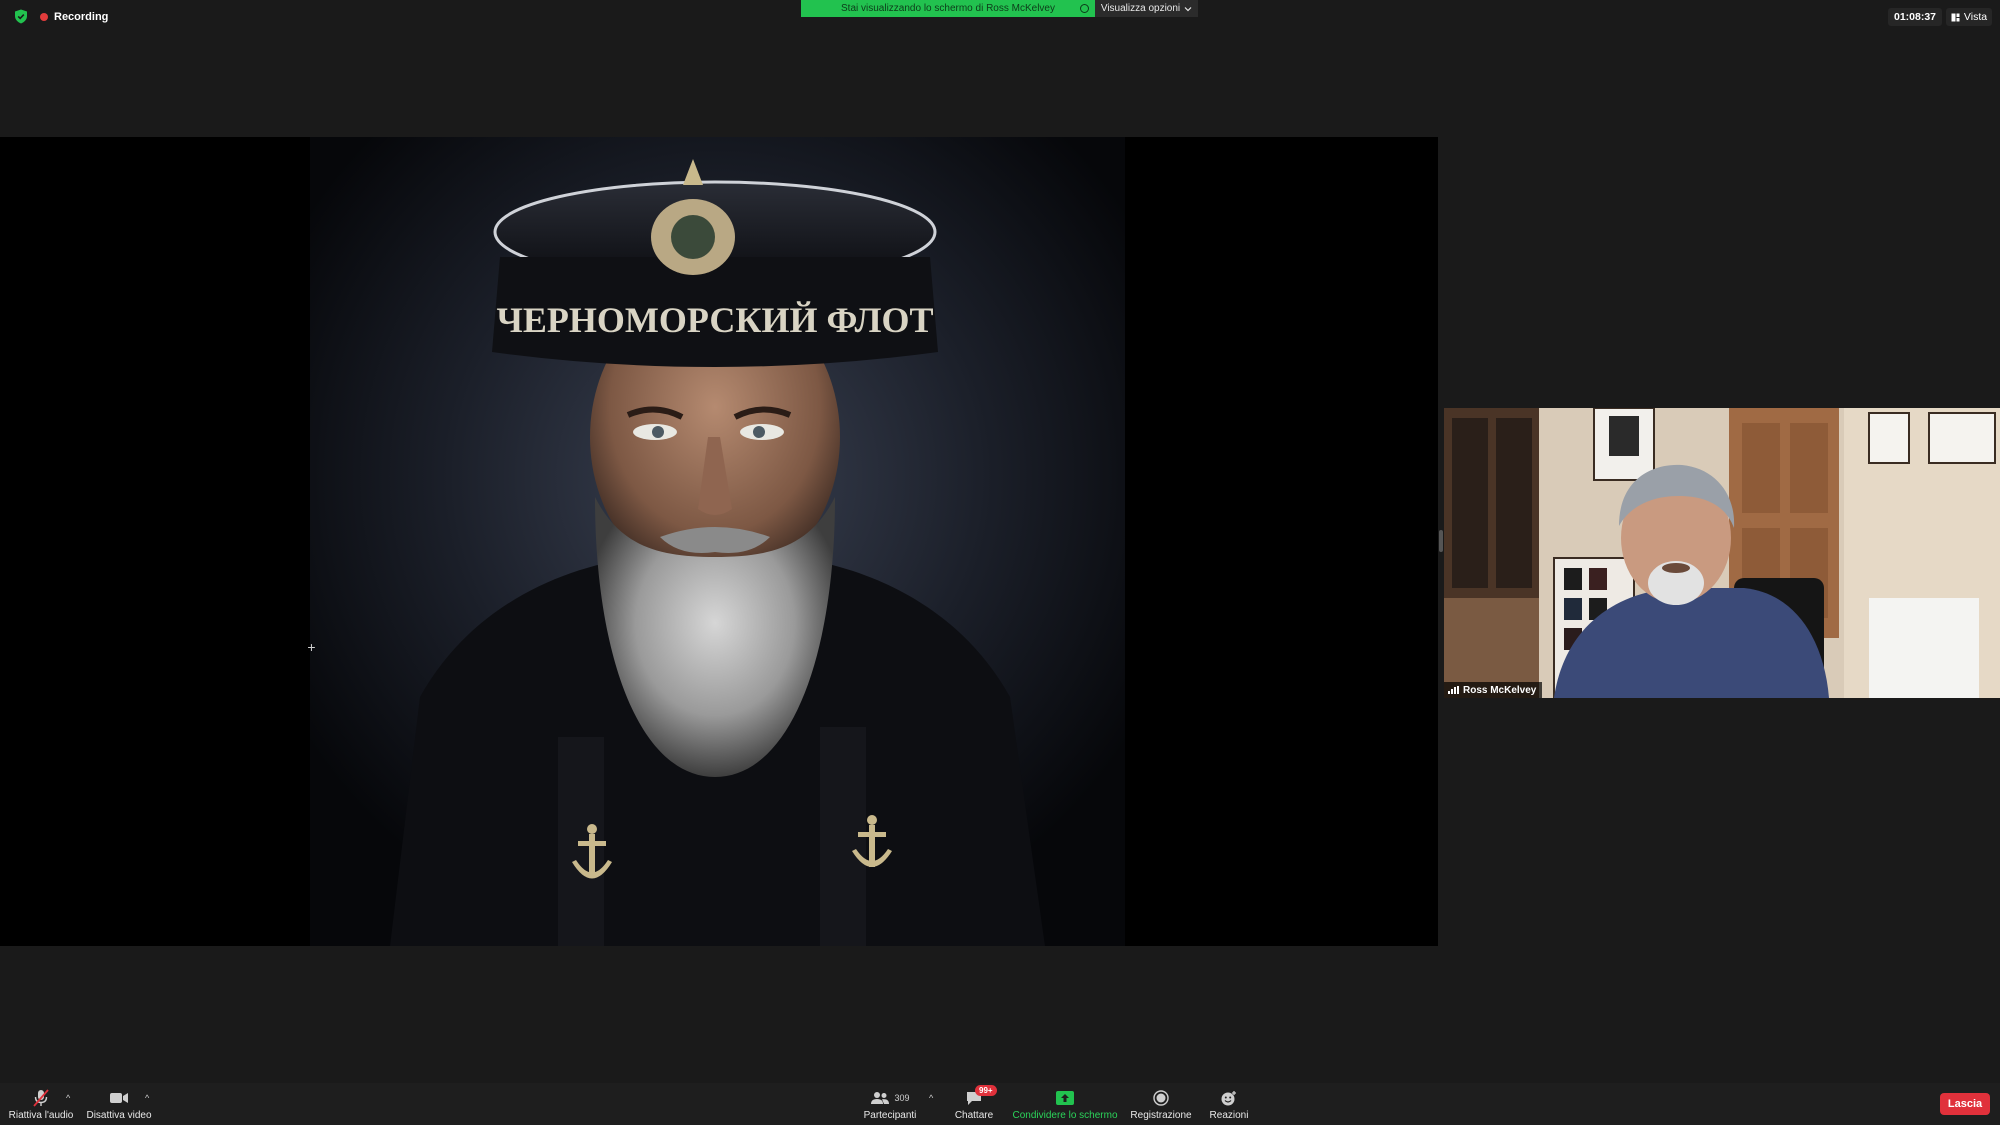  I want to click on leave-meeting-button: Lascia, so click(1965, 1104).